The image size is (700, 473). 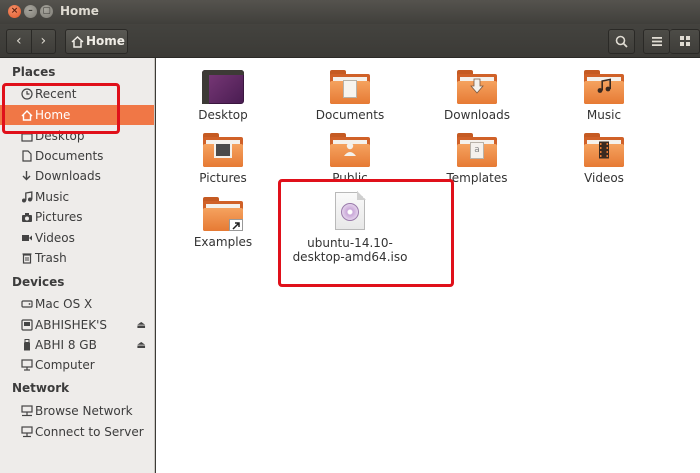 I want to click on sidebar-item-videos: Videos, so click(x=77, y=238).